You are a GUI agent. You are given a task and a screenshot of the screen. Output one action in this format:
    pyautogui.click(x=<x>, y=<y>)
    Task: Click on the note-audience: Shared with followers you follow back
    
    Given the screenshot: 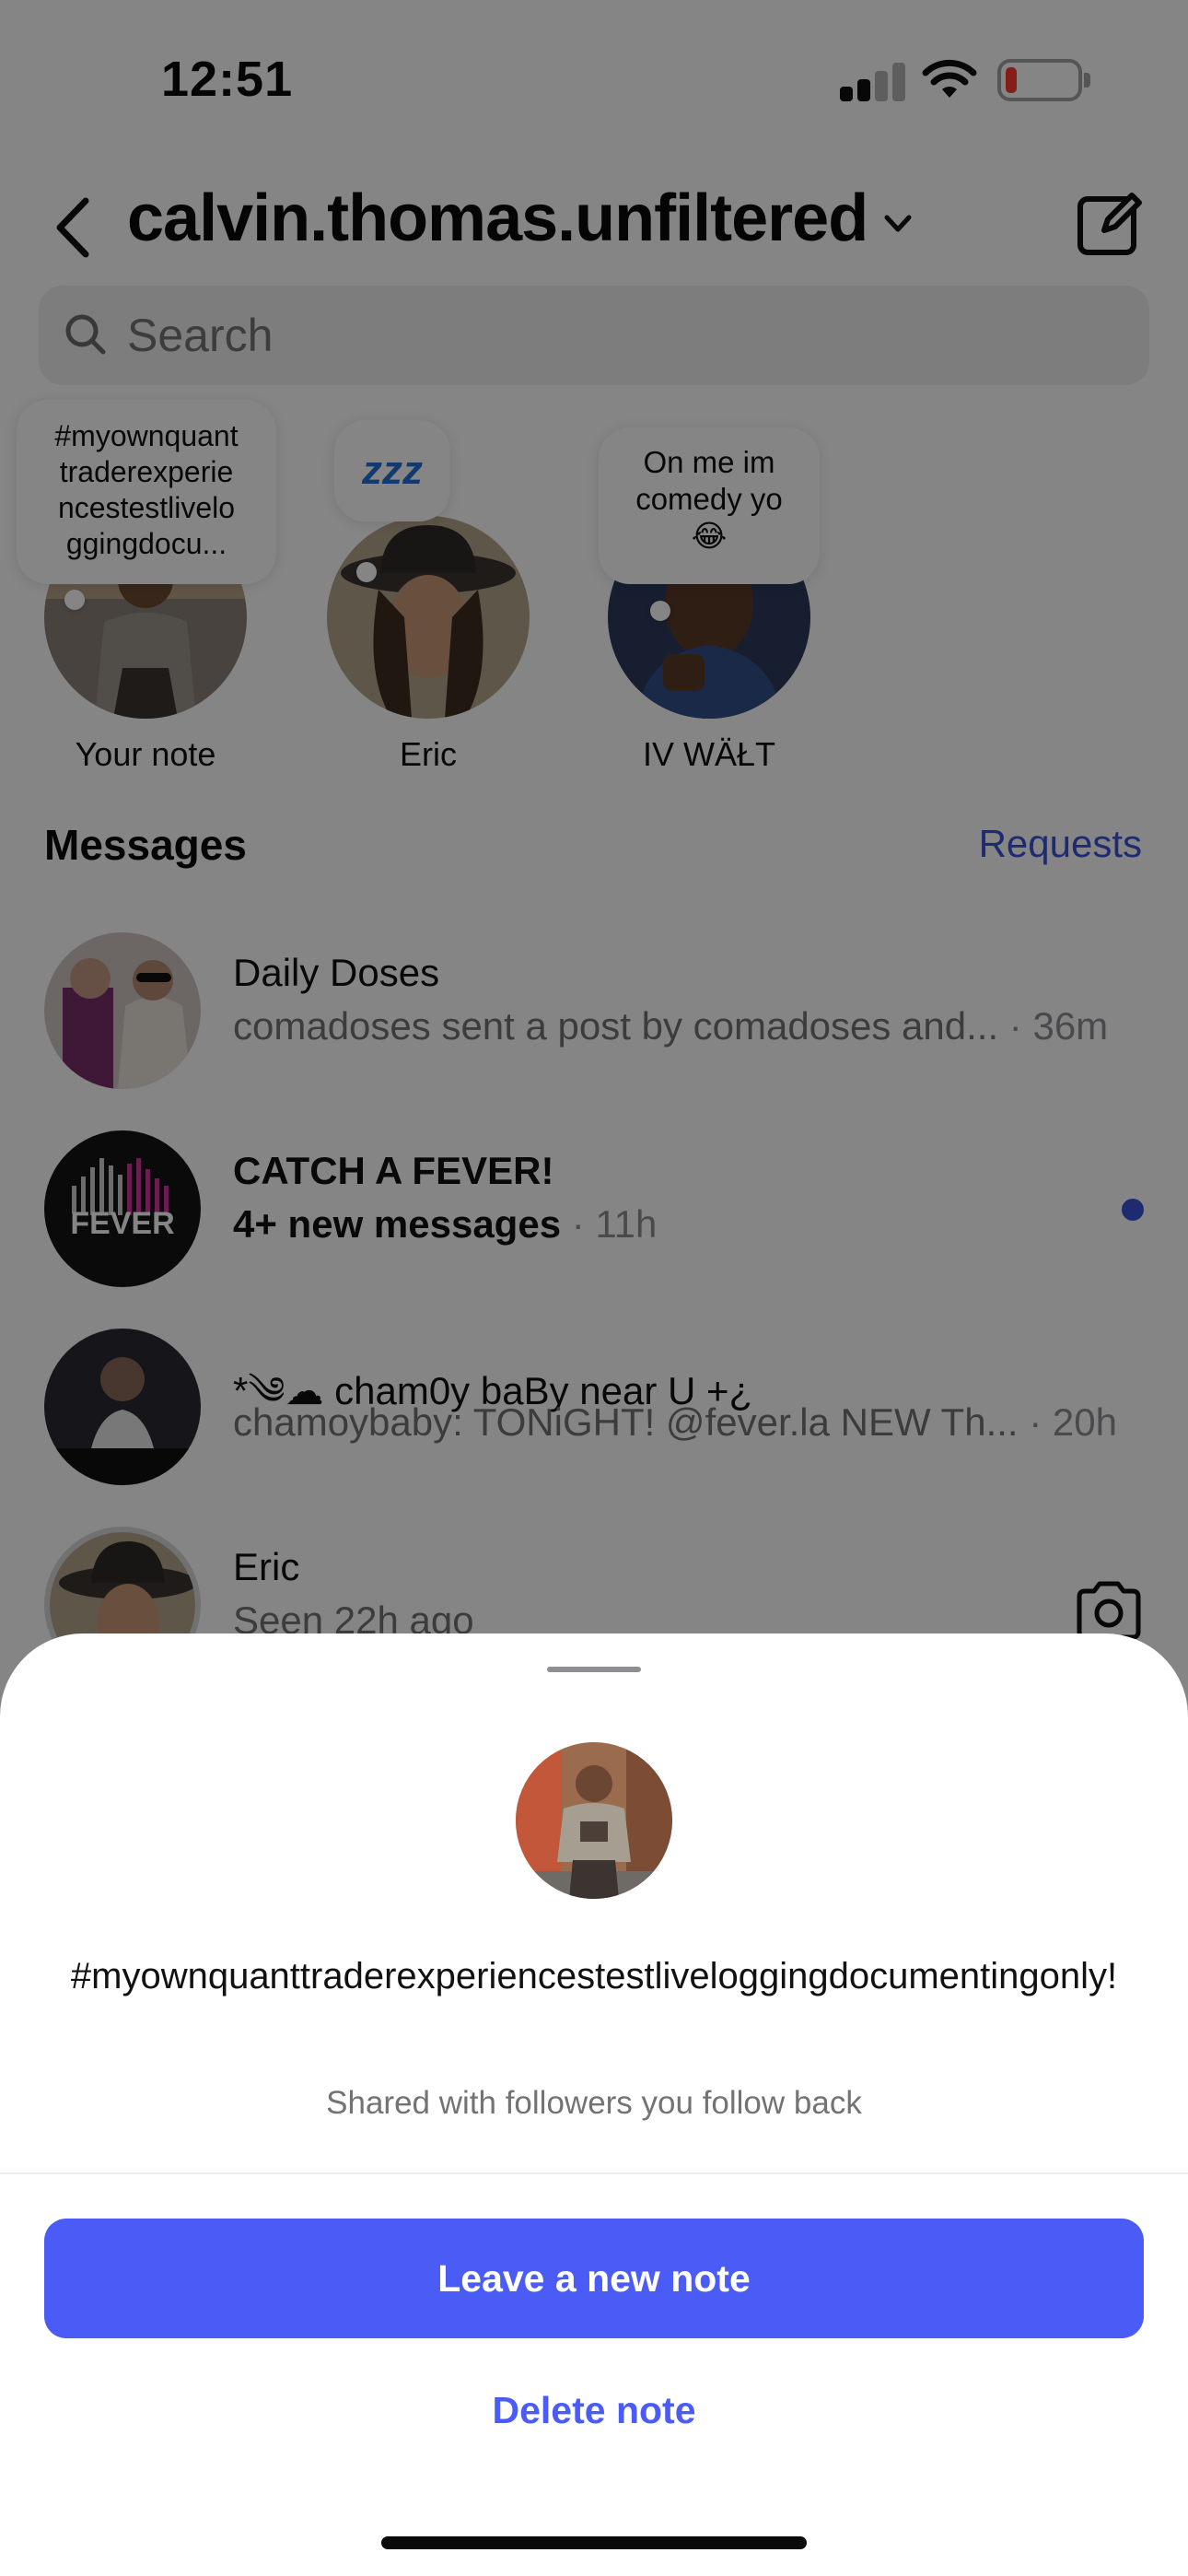 What is the action you would take?
    pyautogui.click(x=594, y=2103)
    